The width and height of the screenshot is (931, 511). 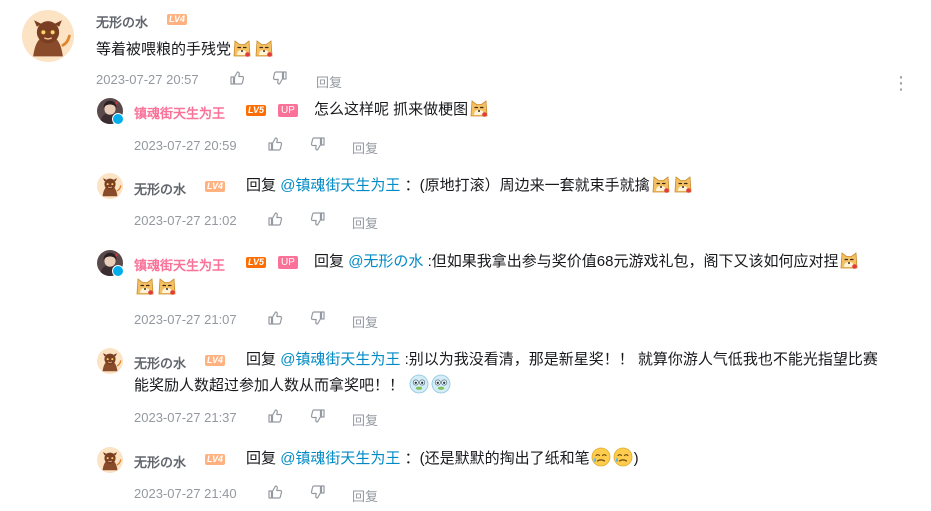 I want to click on reply-content: ：(原地打滚）周边来一套就束手就擒, so click(x=527, y=185).